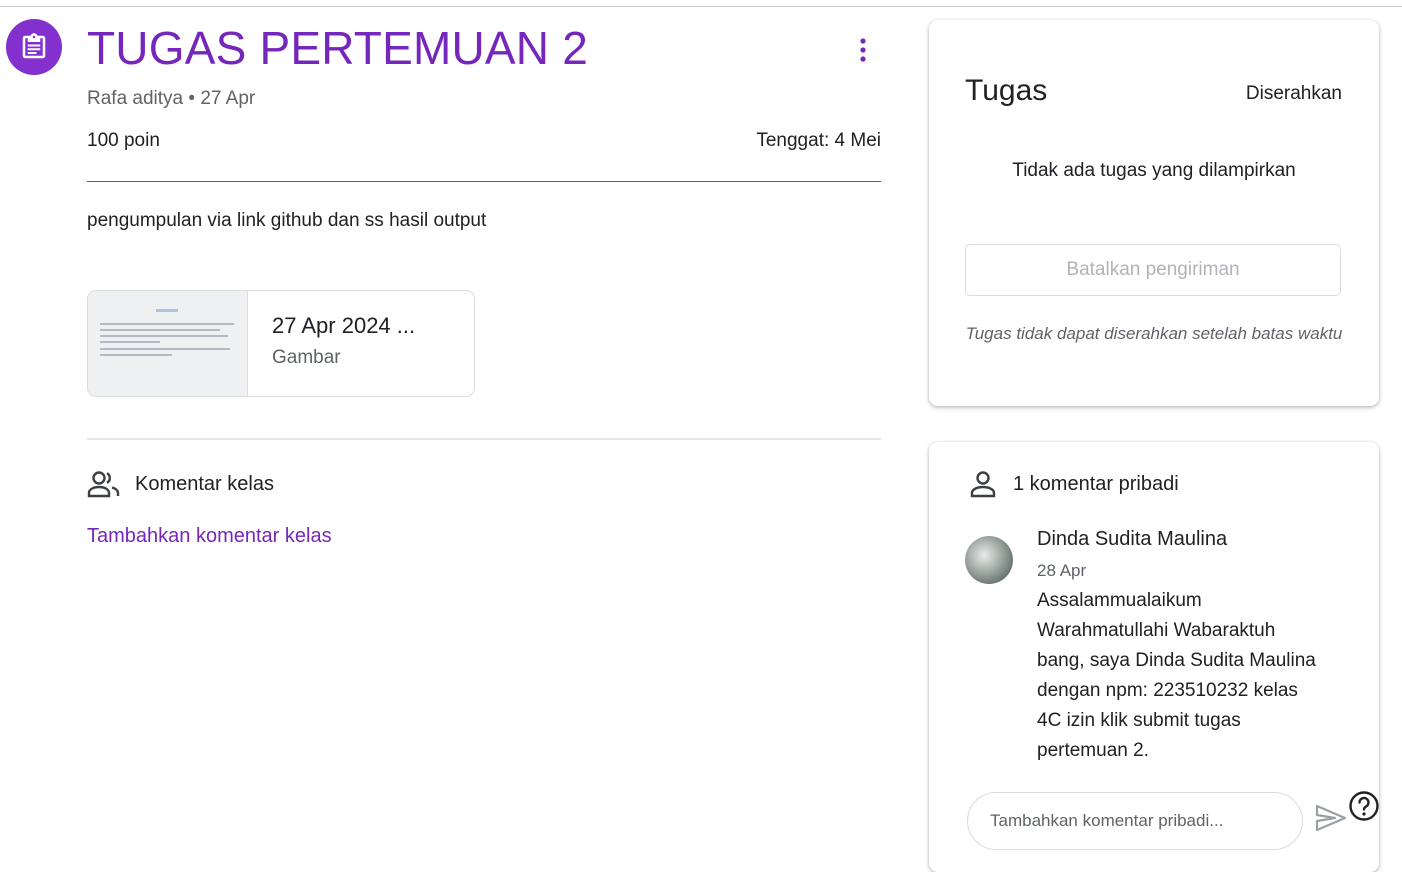 This screenshot has width=1402, height=872. What do you see at coordinates (484, 439) in the screenshot?
I see `section-divider` at bounding box center [484, 439].